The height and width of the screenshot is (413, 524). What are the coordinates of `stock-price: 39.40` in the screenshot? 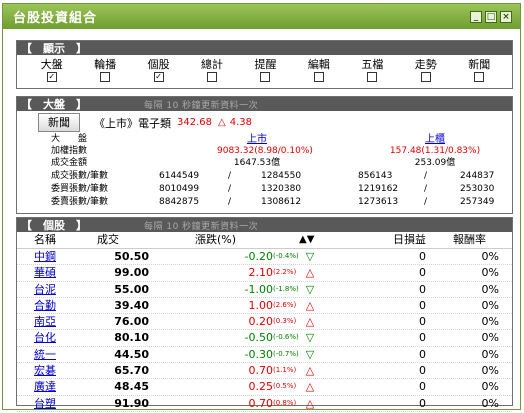 It's located at (131, 305).